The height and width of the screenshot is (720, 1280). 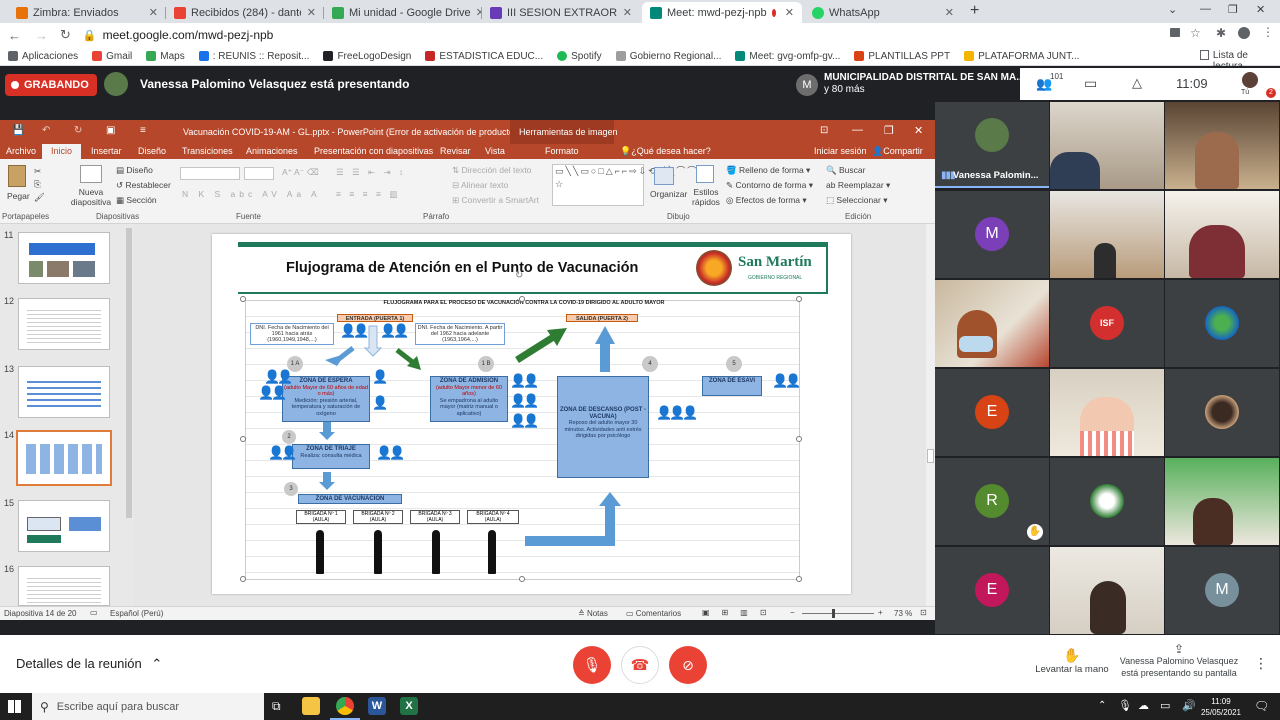 What do you see at coordinates (345, 706) in the screenshot?
I see `chrome-icon` at bounding box center [345, 706].